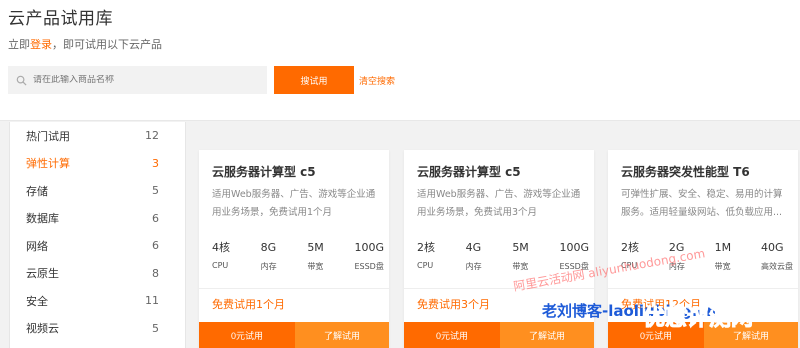 The image size is (800, 348). I want to click on category-sidebar: 热门试用 12 弹性计算 3 存储 5 数据库 6 网络 6 云原生 8 安全 11 视频云 5, so click(97, 235).